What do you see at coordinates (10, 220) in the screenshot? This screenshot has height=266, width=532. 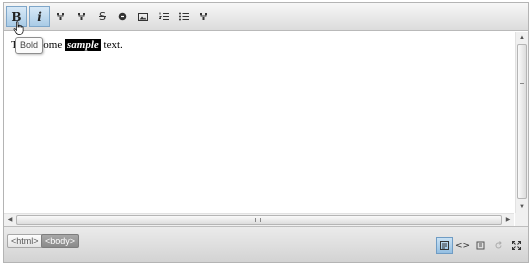 I see `scroll-left-icon: ◀` at bounding box center [10, 220].